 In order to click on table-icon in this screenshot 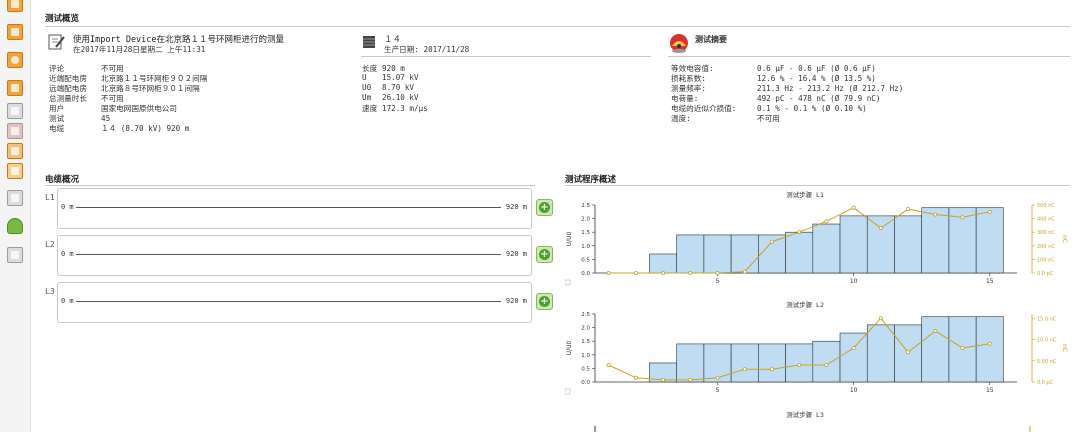, I will do `click(15, 111)`.